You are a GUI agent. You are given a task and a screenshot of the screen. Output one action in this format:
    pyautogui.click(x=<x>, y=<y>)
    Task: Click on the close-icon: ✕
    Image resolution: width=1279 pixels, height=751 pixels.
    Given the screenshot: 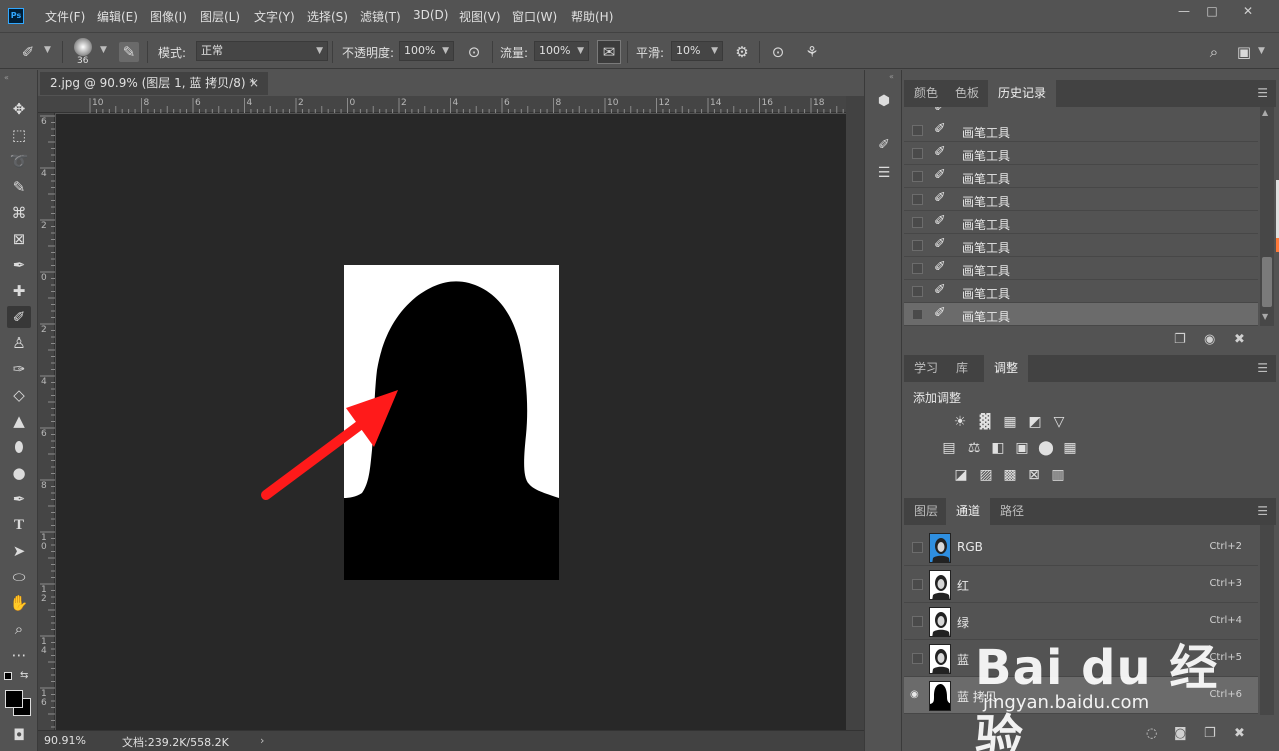 What is the action you would take?
    pyautogui.click(x=1248, y=11)
    